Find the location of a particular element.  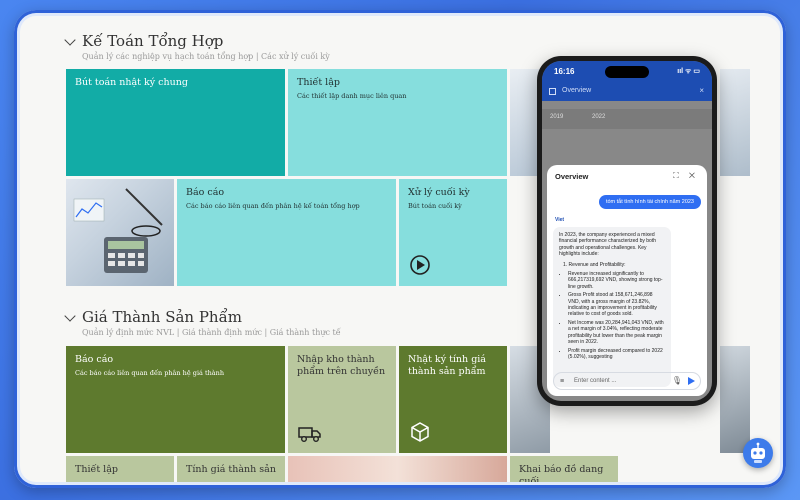

truck-icon is located at coordinates (309, 434).